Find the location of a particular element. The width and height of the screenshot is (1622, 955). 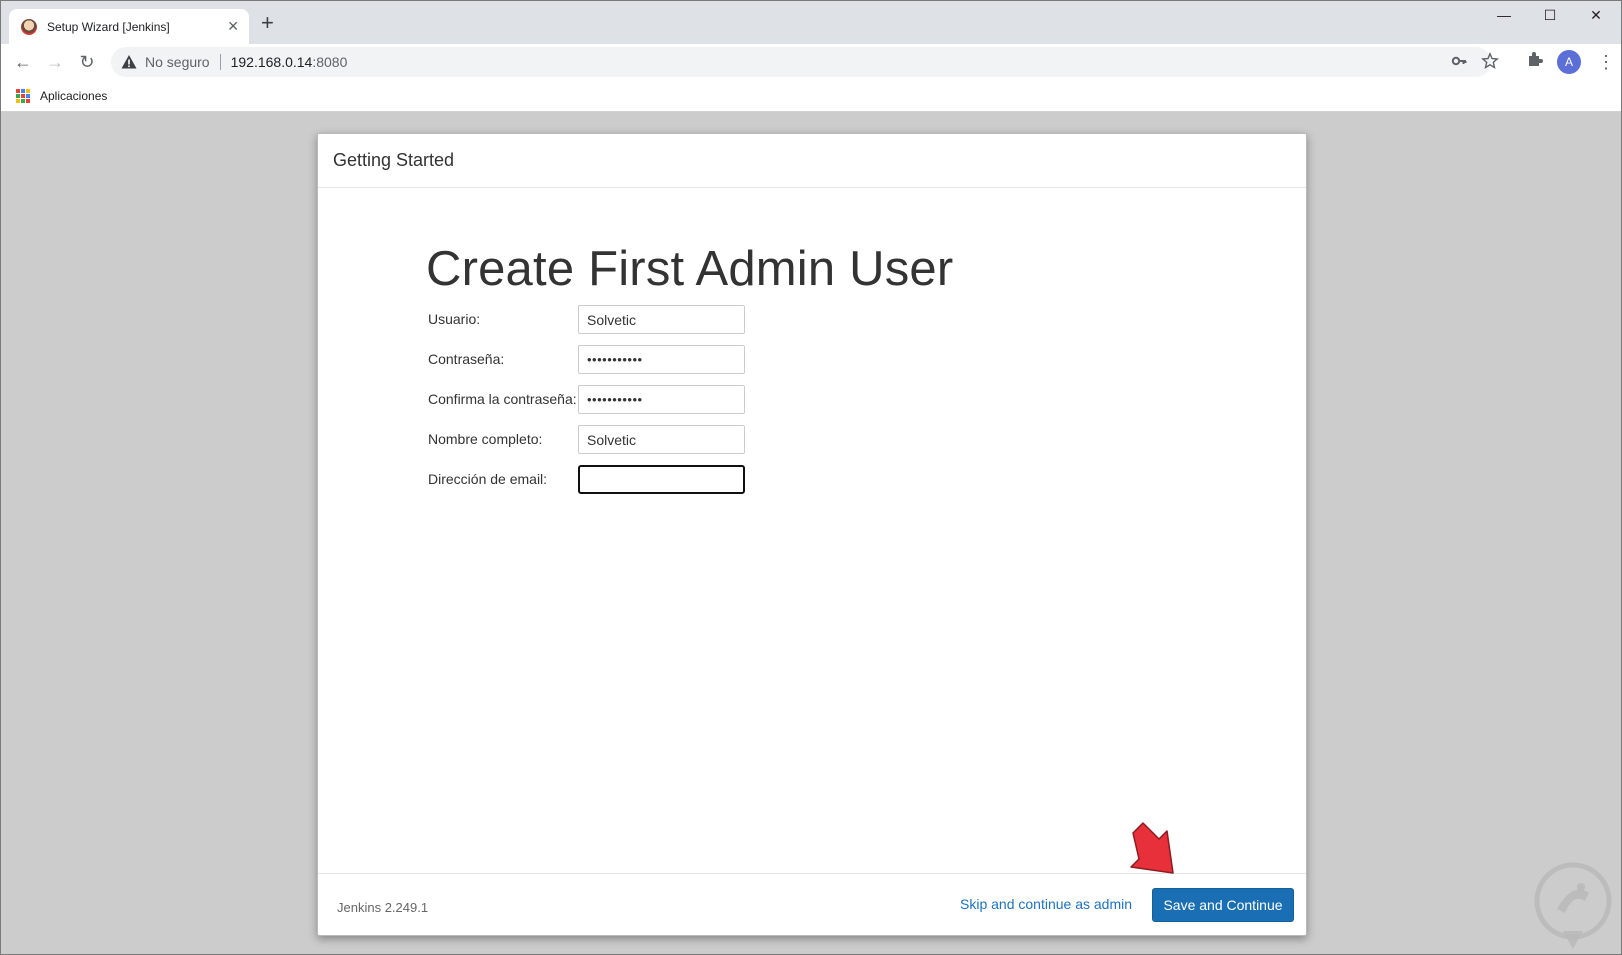

jenkins-favicon-icon is located at coordinates (29, 26).